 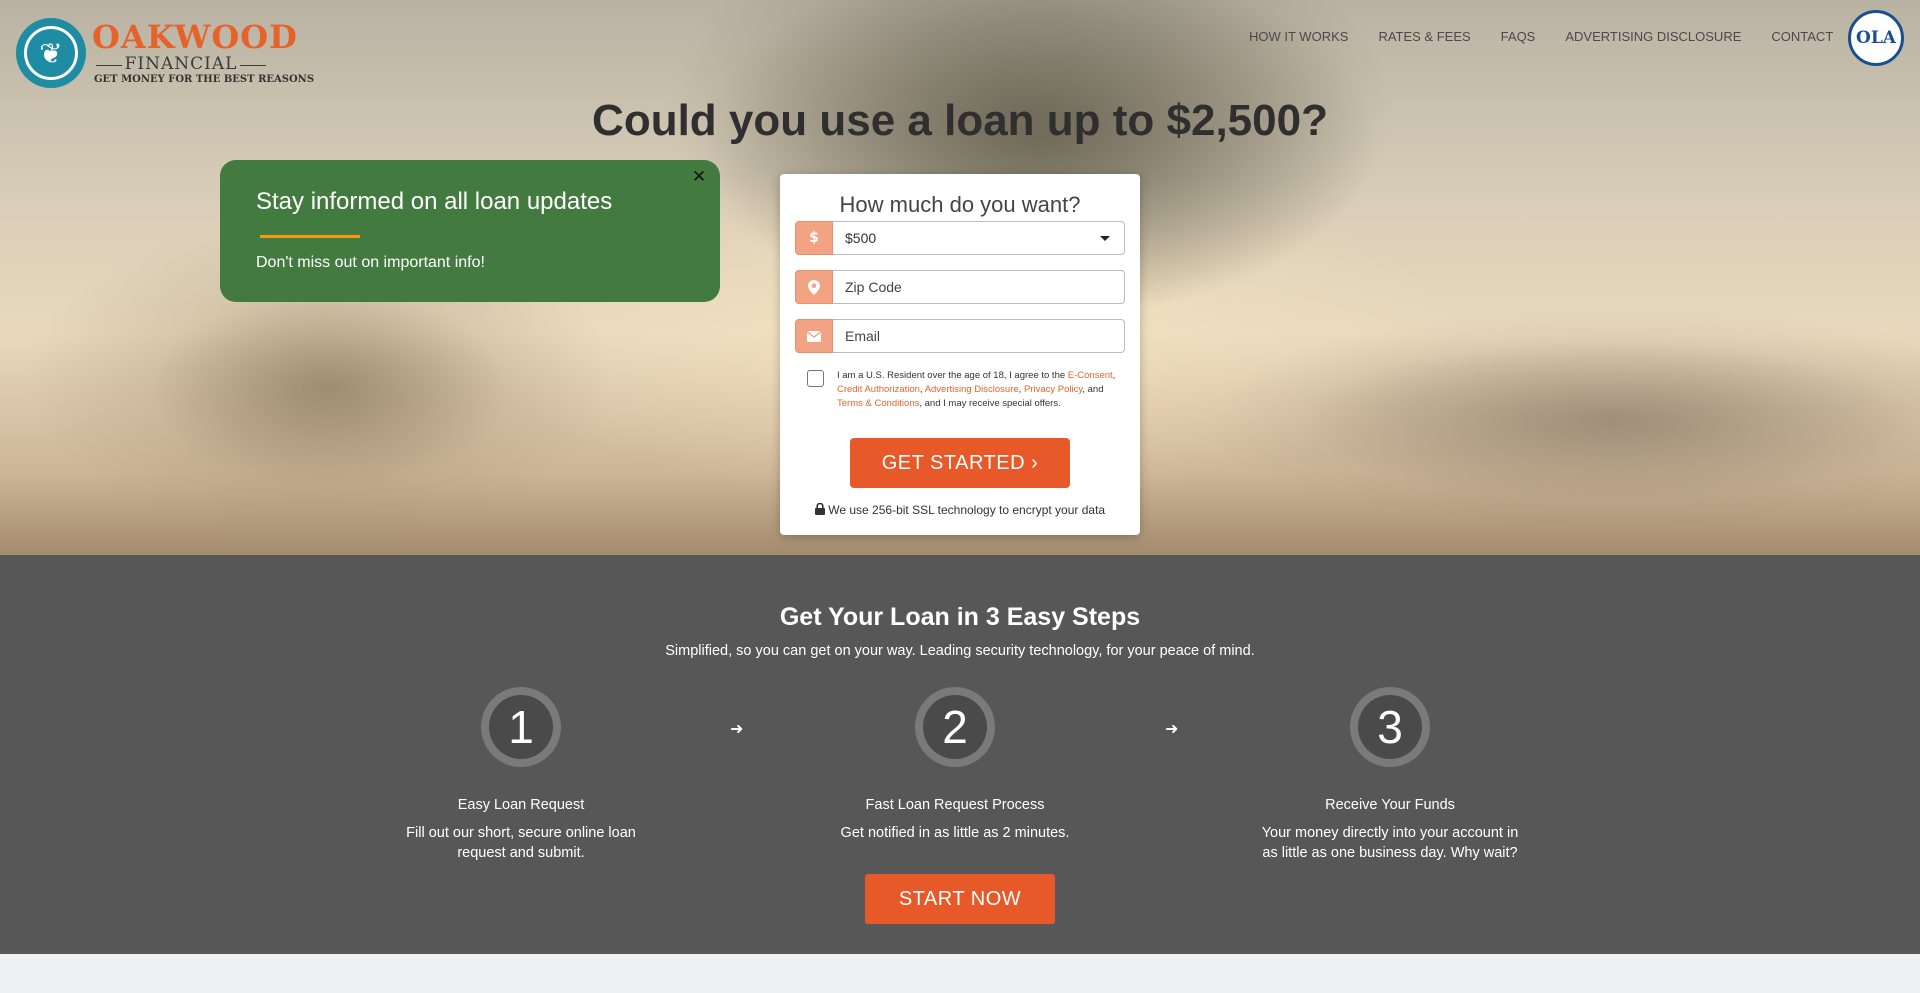 I want to click on map-pin-icon, so click(x=814, y=287).